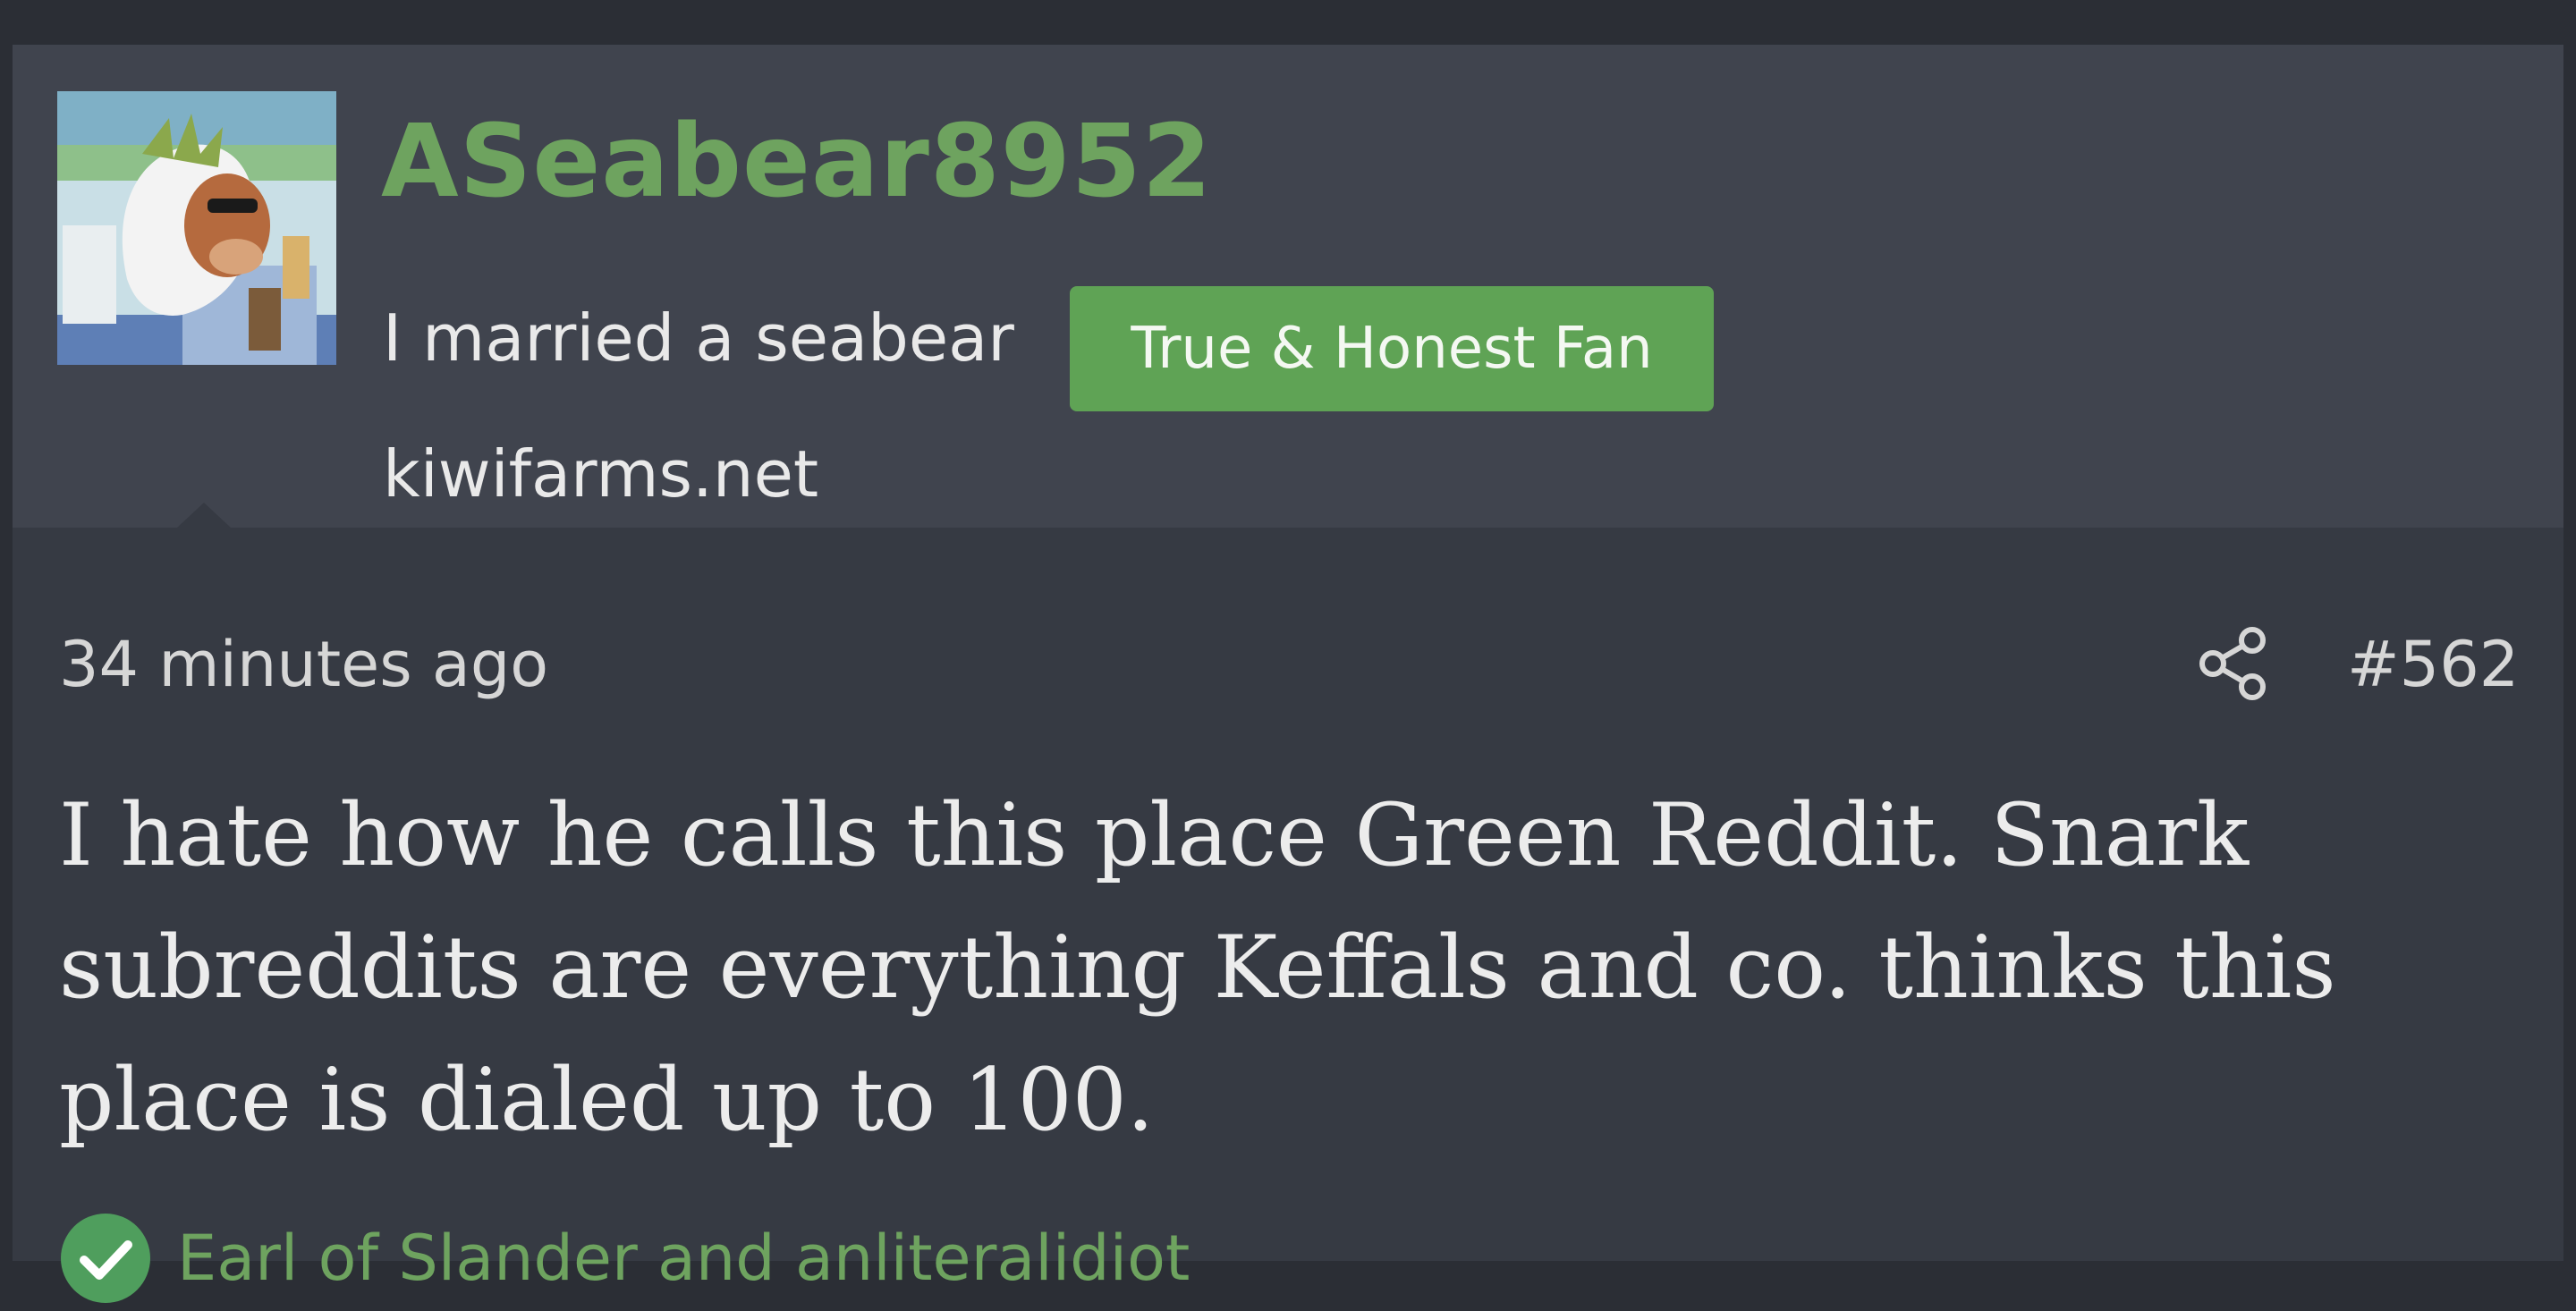 Image resolution: width=2576 pixels, height=1311 pixels. Describe the element at coordinates (601, 474) in the screenshot. I see `user-website: kiwifarms.net` at that location.